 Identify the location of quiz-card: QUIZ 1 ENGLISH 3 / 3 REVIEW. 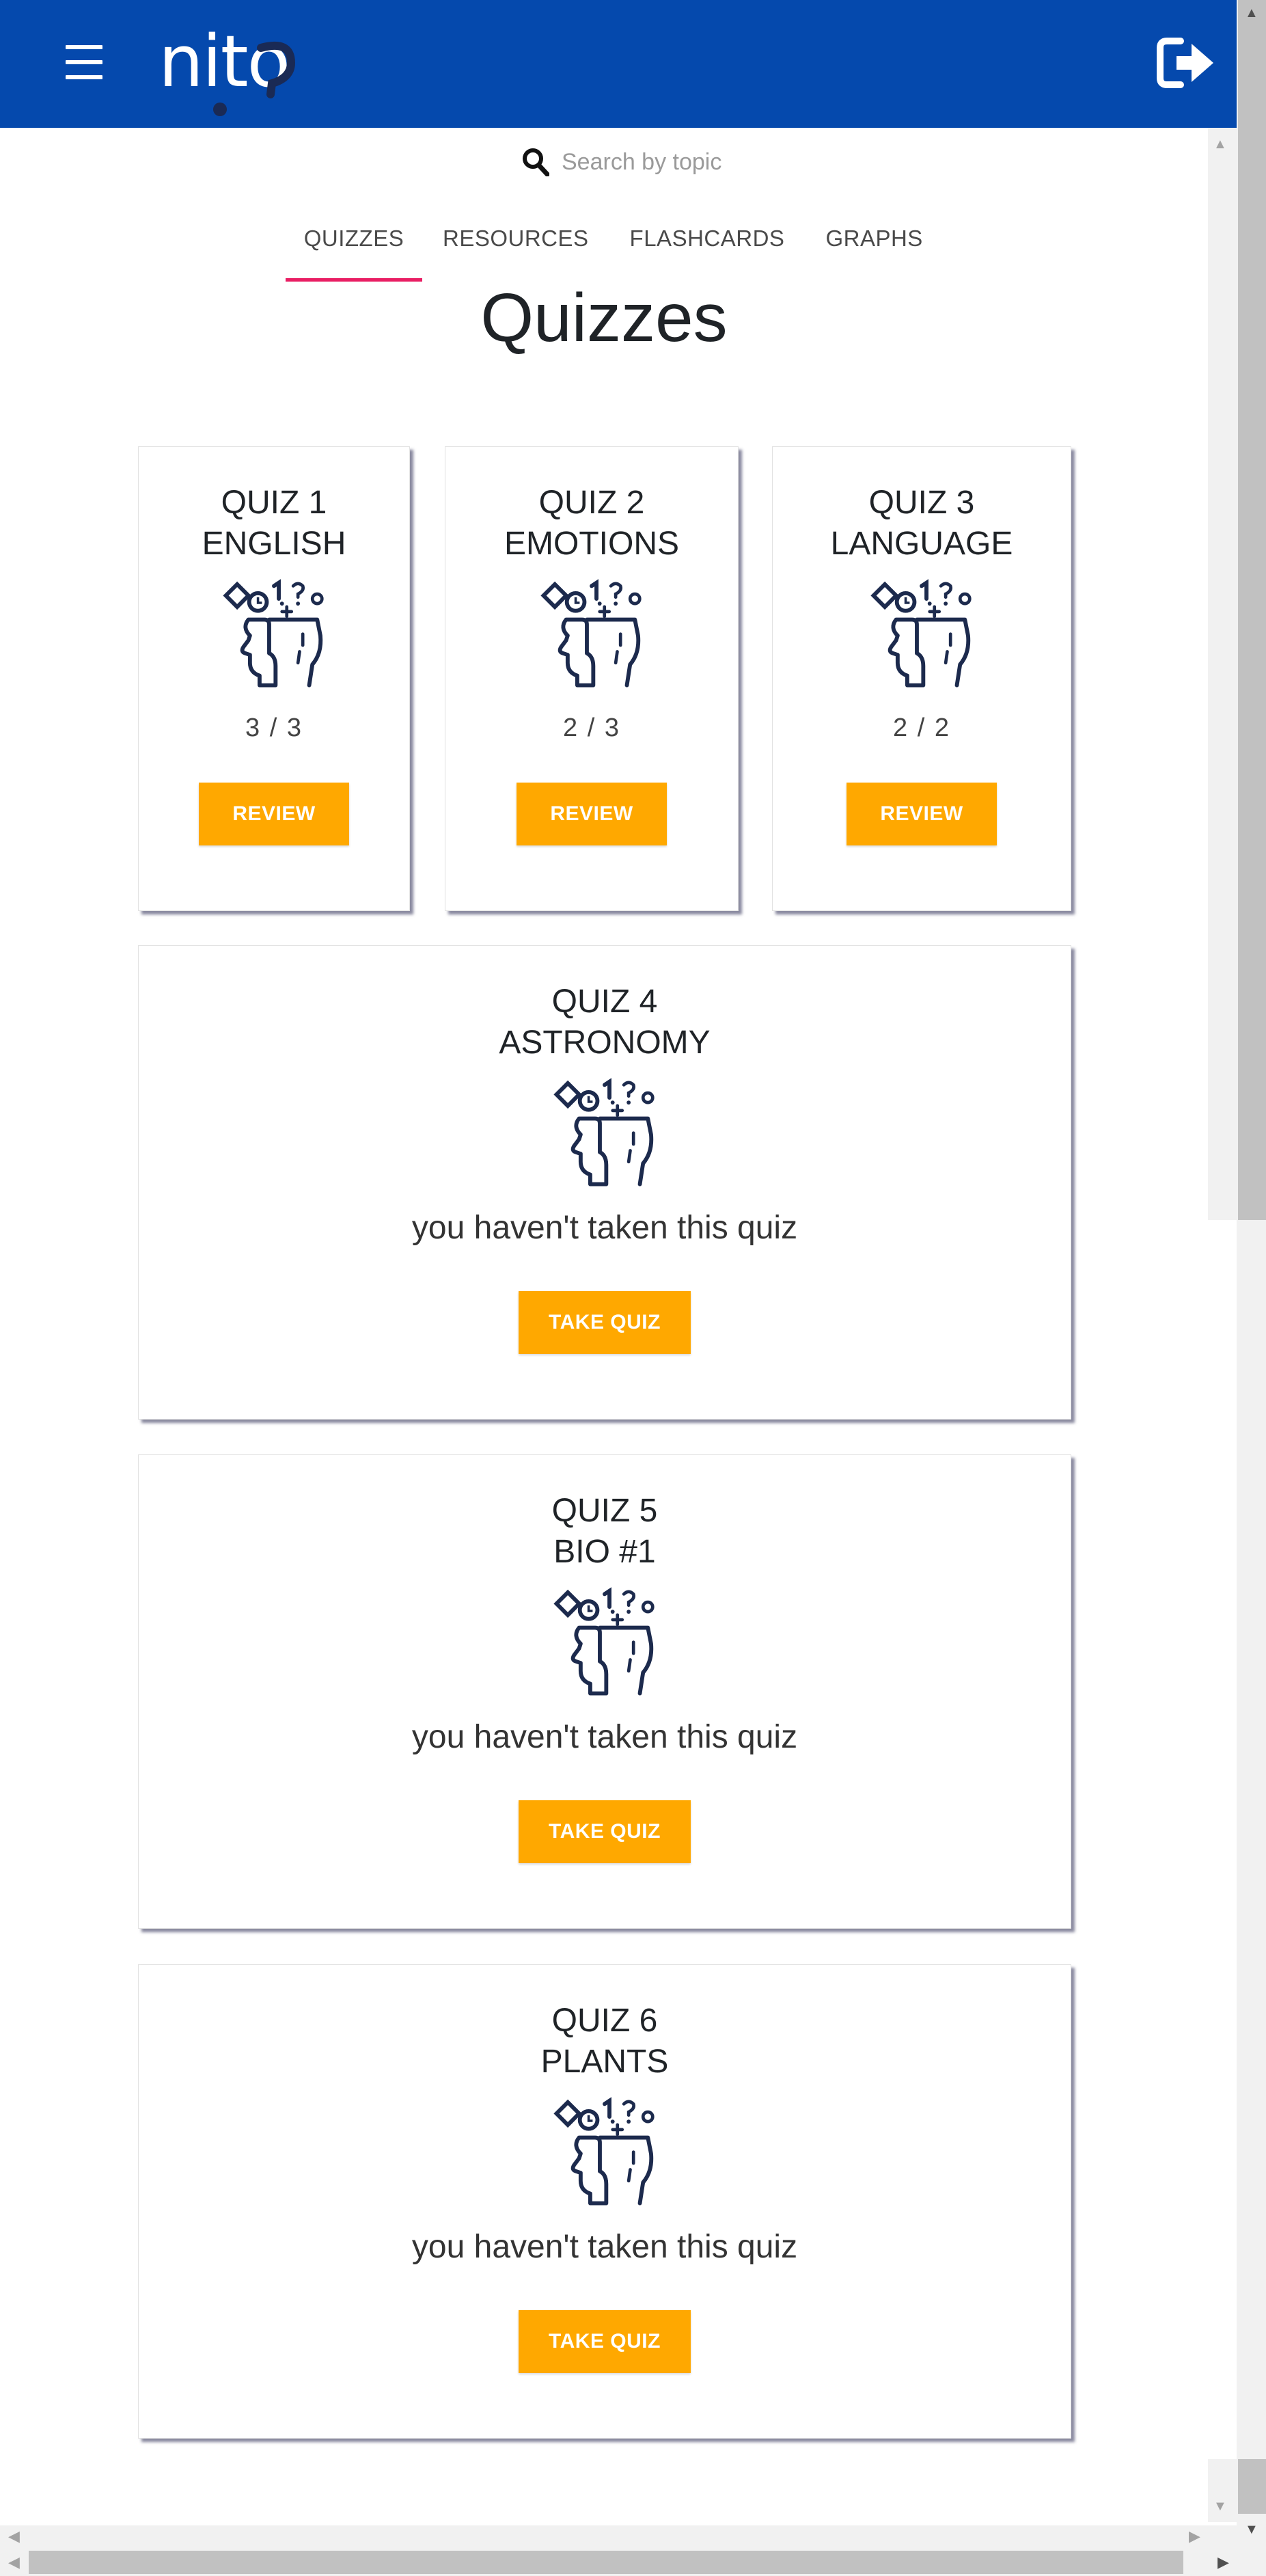
(274, 678).